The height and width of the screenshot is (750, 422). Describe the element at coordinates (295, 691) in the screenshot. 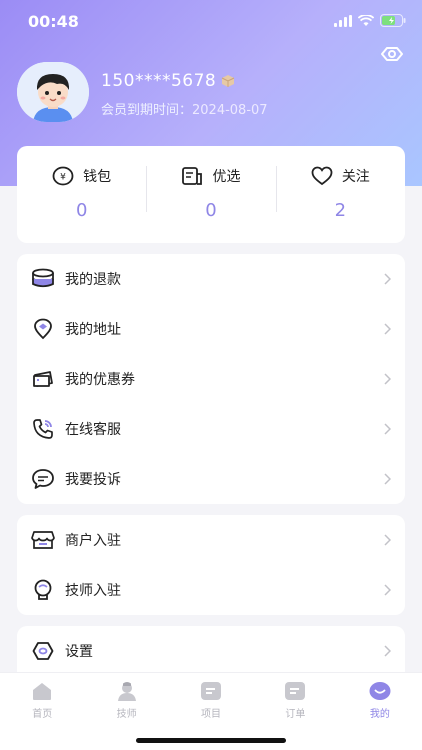

I see `order-icon` at that location.